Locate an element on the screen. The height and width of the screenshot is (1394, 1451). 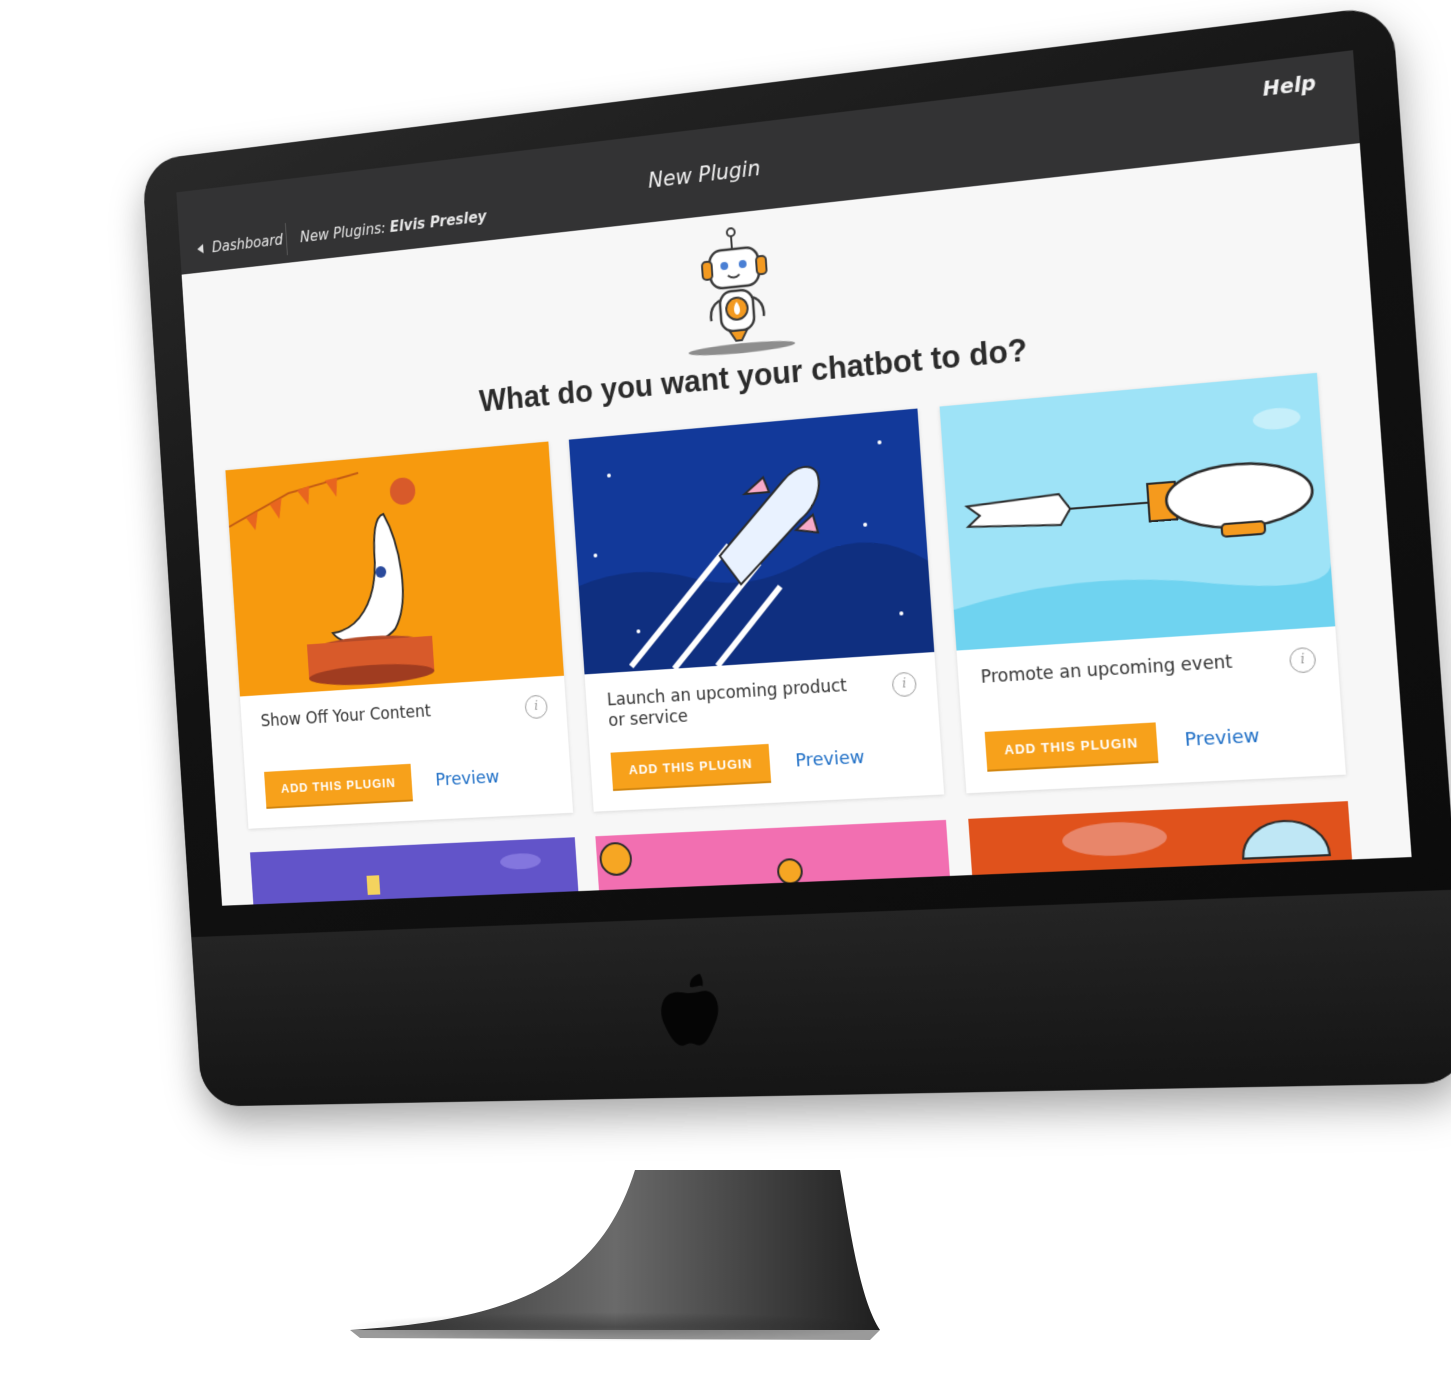
breadcrumb: New Plugins: Elvis Presley is located at coordinates (393, 227).